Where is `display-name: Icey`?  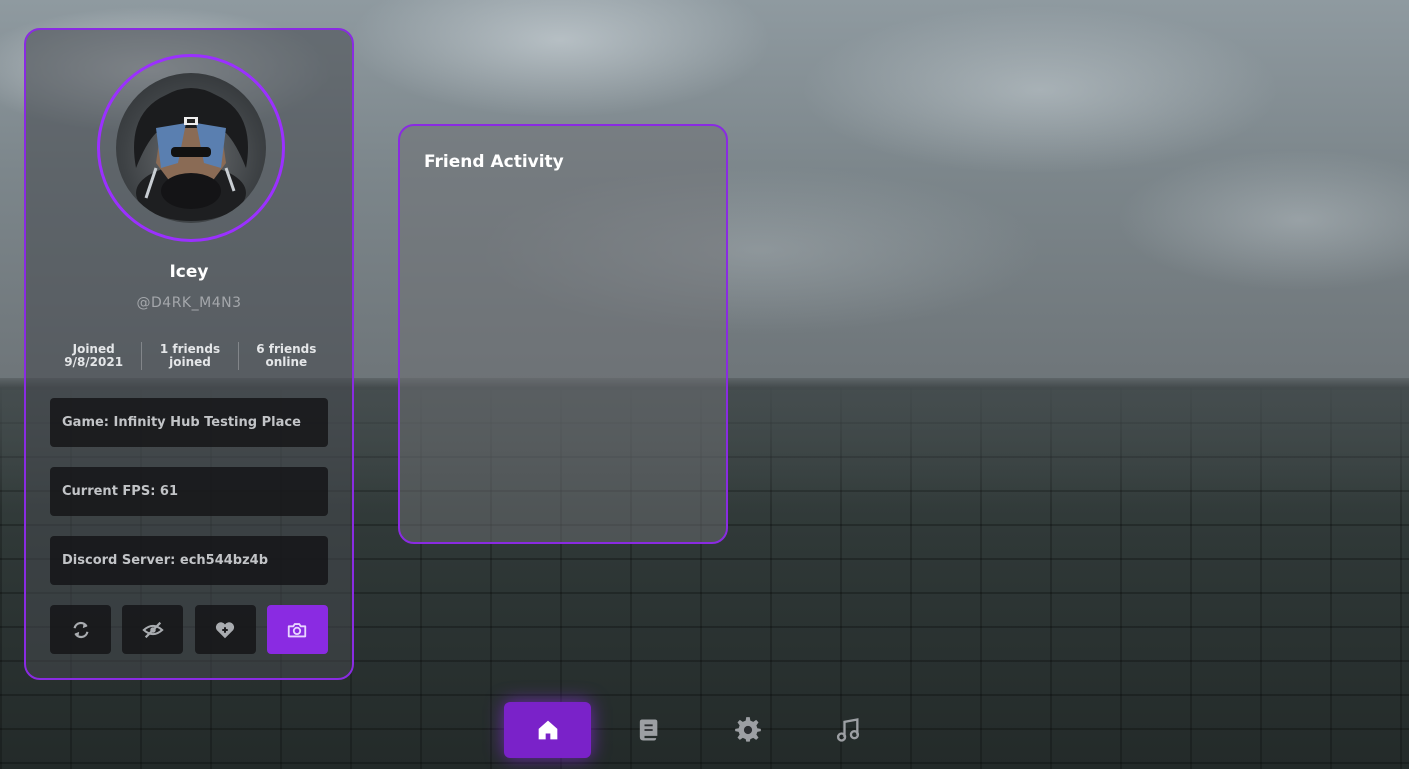
display-name: Icey is located at coordinates (189, 272).